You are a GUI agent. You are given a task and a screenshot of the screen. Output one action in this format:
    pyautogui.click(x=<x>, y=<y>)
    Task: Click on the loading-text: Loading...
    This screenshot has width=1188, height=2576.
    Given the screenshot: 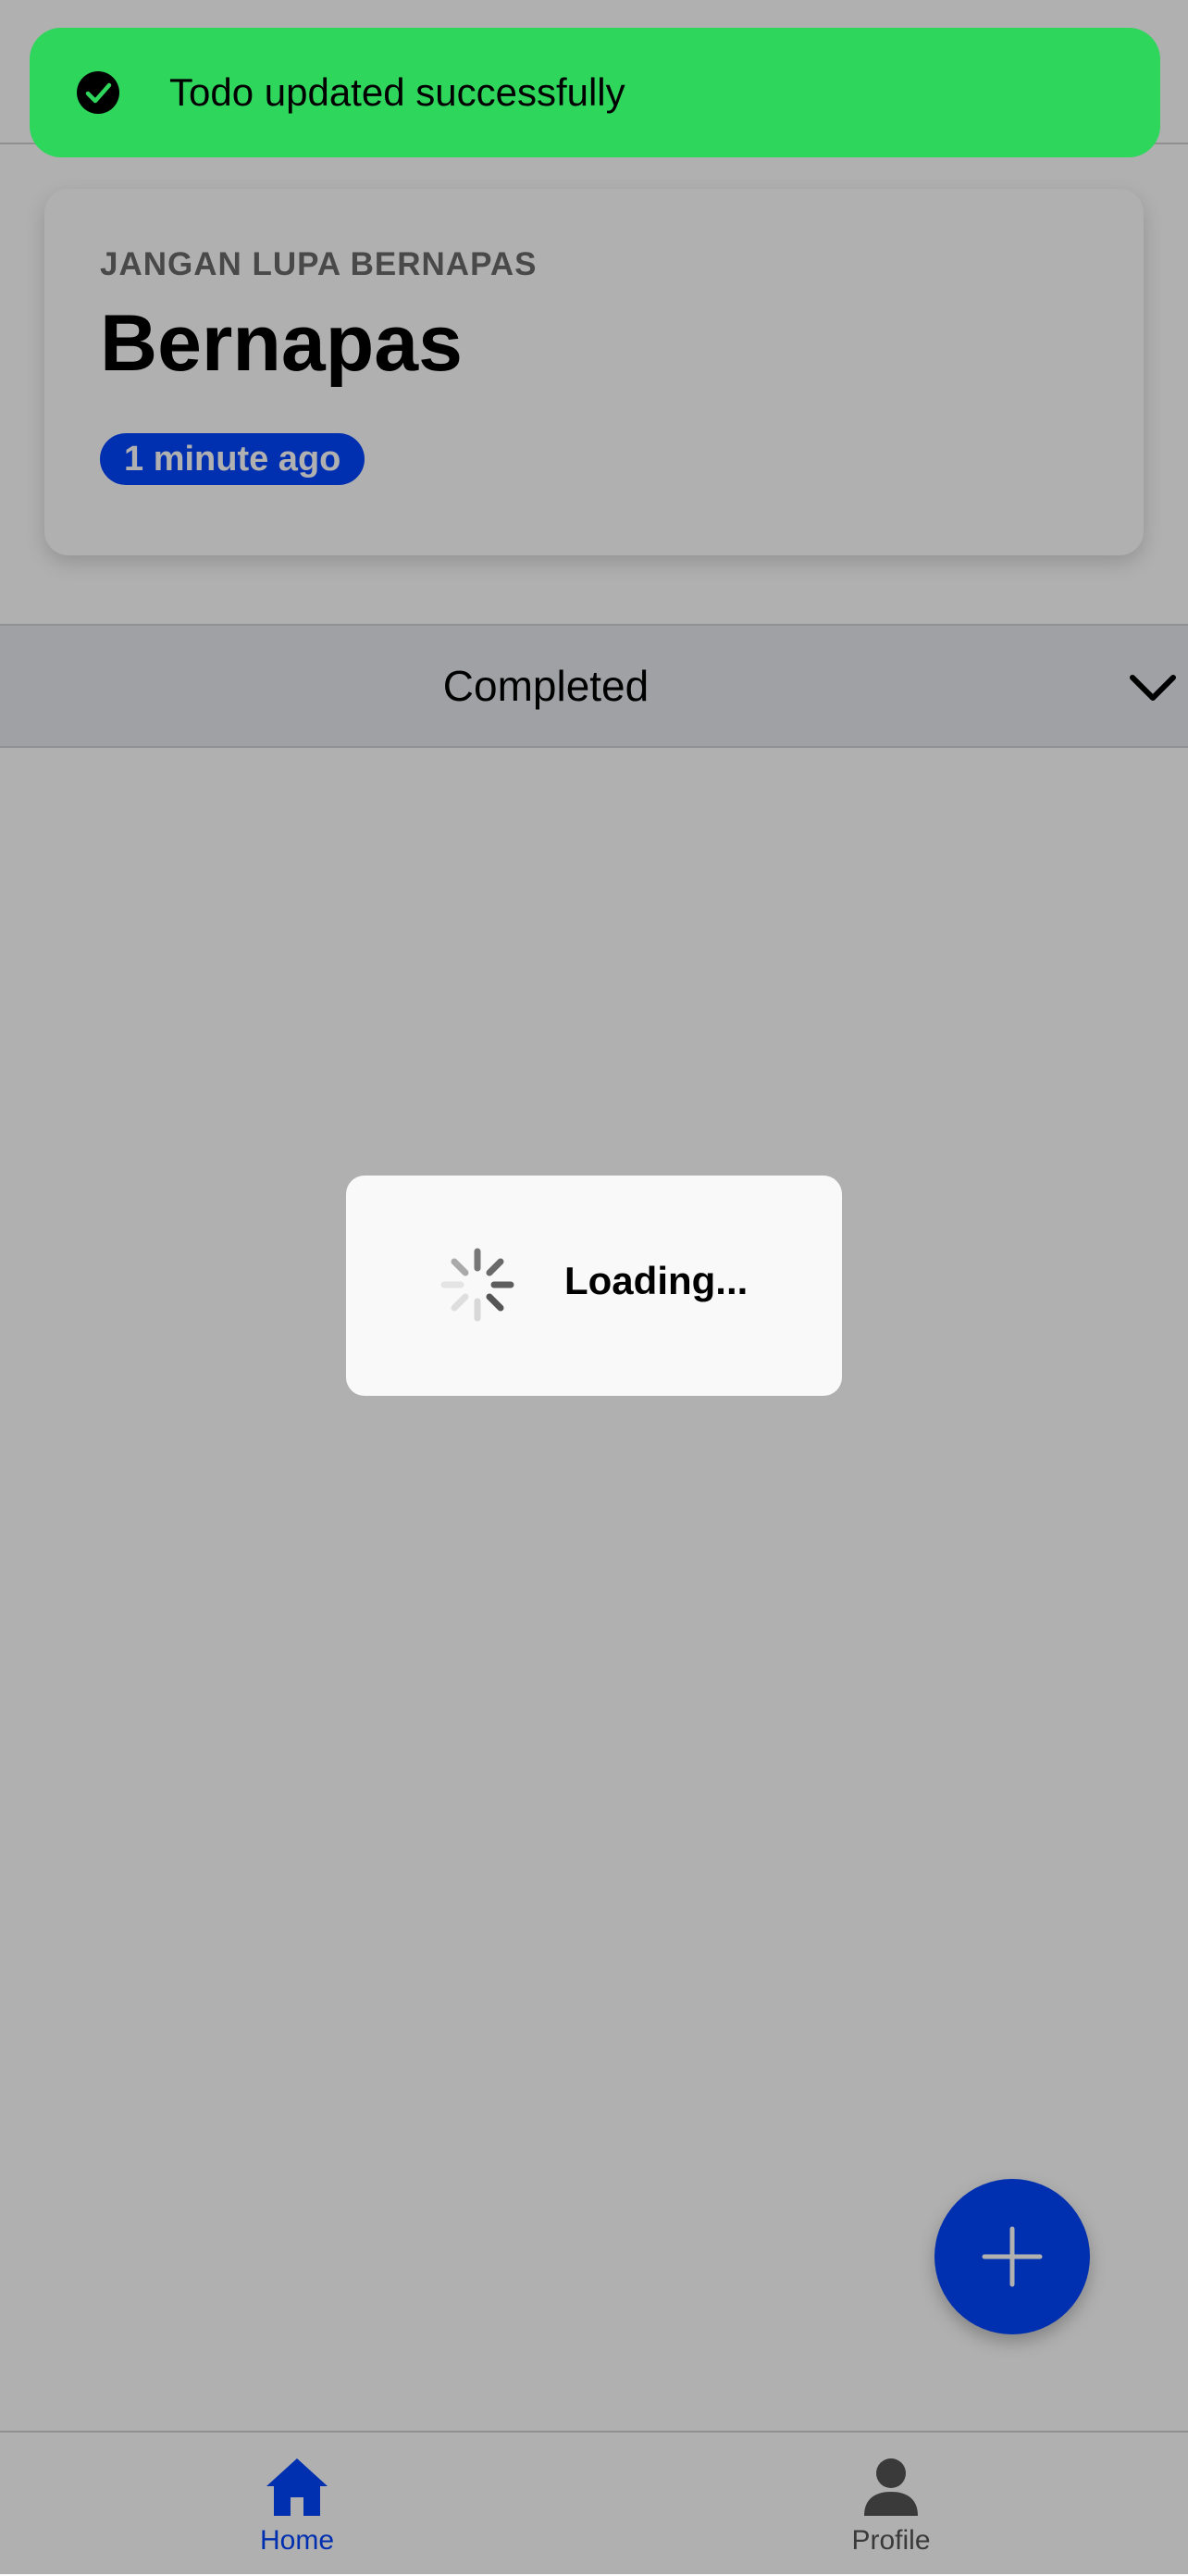 What is the action you would take?
    pyautogui.click(x=656, y=1280)
    